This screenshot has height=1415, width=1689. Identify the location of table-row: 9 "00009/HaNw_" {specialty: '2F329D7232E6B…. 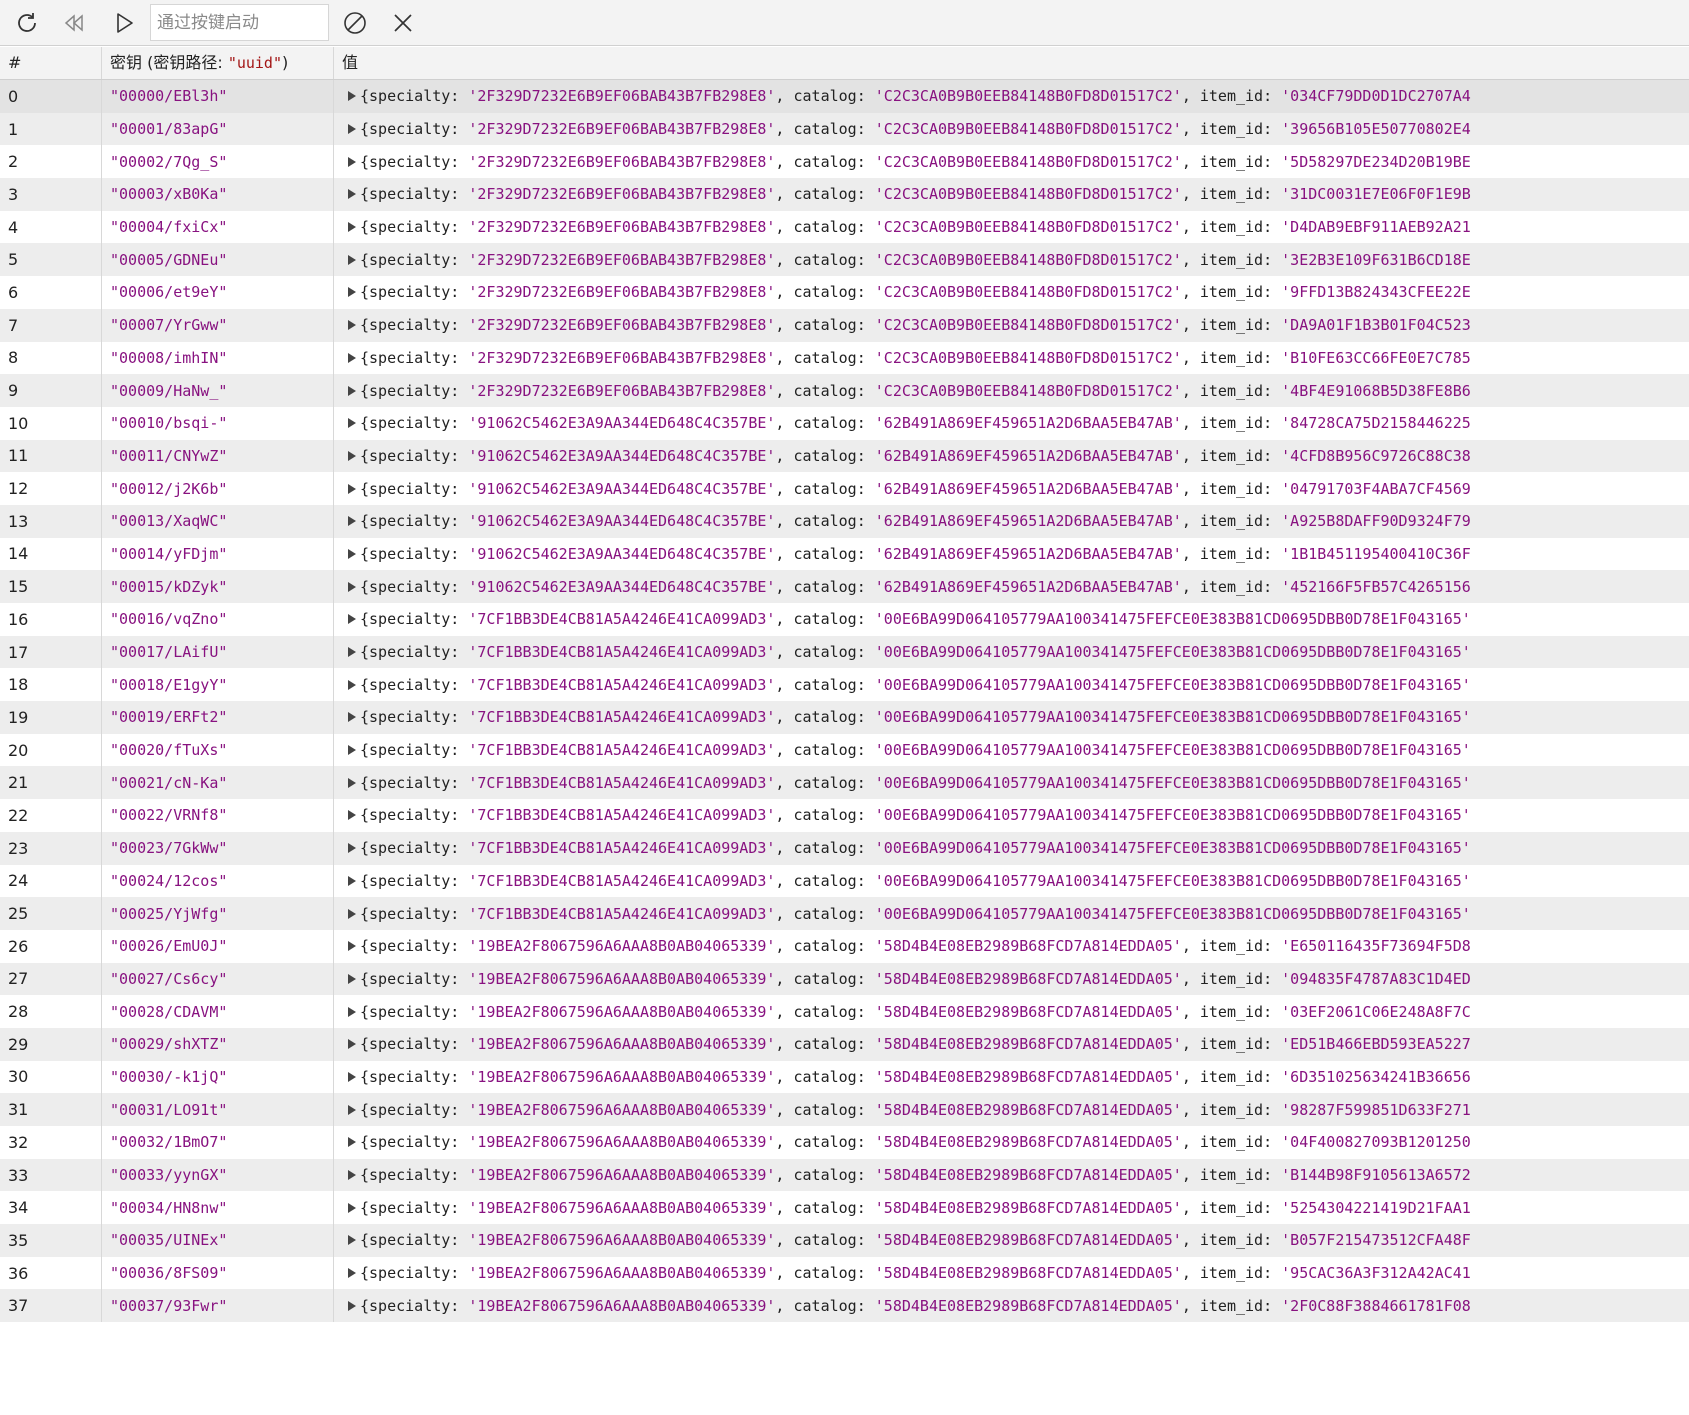
(844, 390).